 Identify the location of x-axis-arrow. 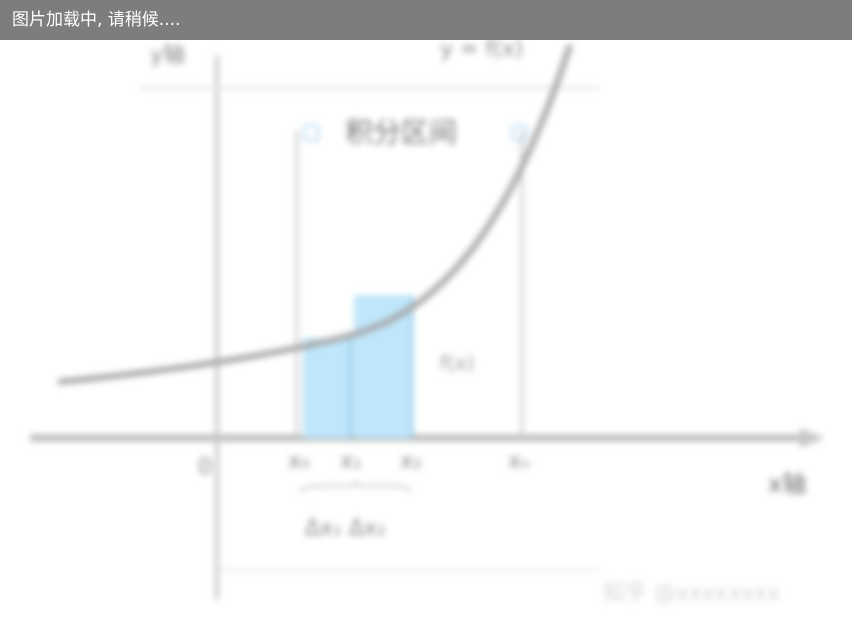
(812, 438).